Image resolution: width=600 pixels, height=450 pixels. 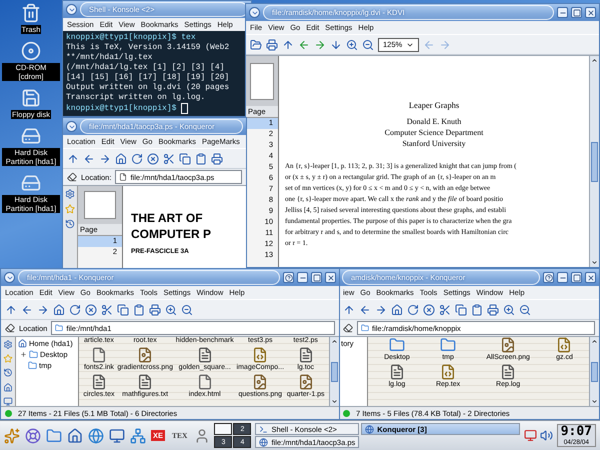 I want to click on network-icon, so click(x=138, y=436).